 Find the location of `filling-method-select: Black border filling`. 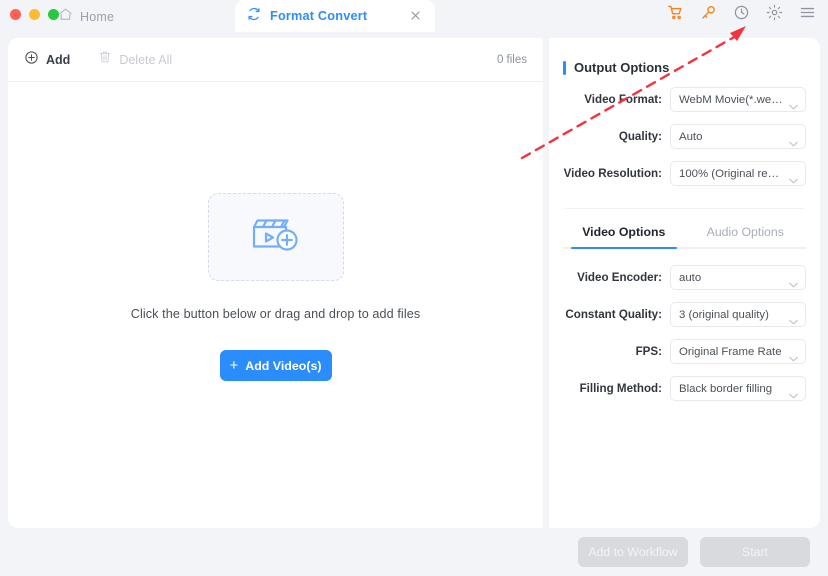

filling-method-select: Black border filling is located at coordinates (738, 388).